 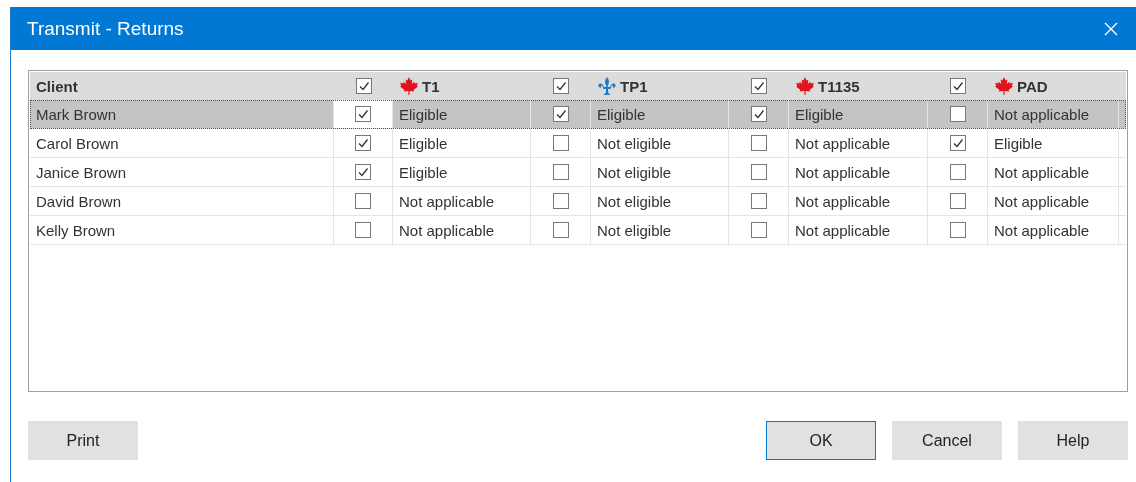 What do you see at coordinates (76, 114) in the screenshot?
I see `client-name: Mark Brown` at bounding box center [76, 114].